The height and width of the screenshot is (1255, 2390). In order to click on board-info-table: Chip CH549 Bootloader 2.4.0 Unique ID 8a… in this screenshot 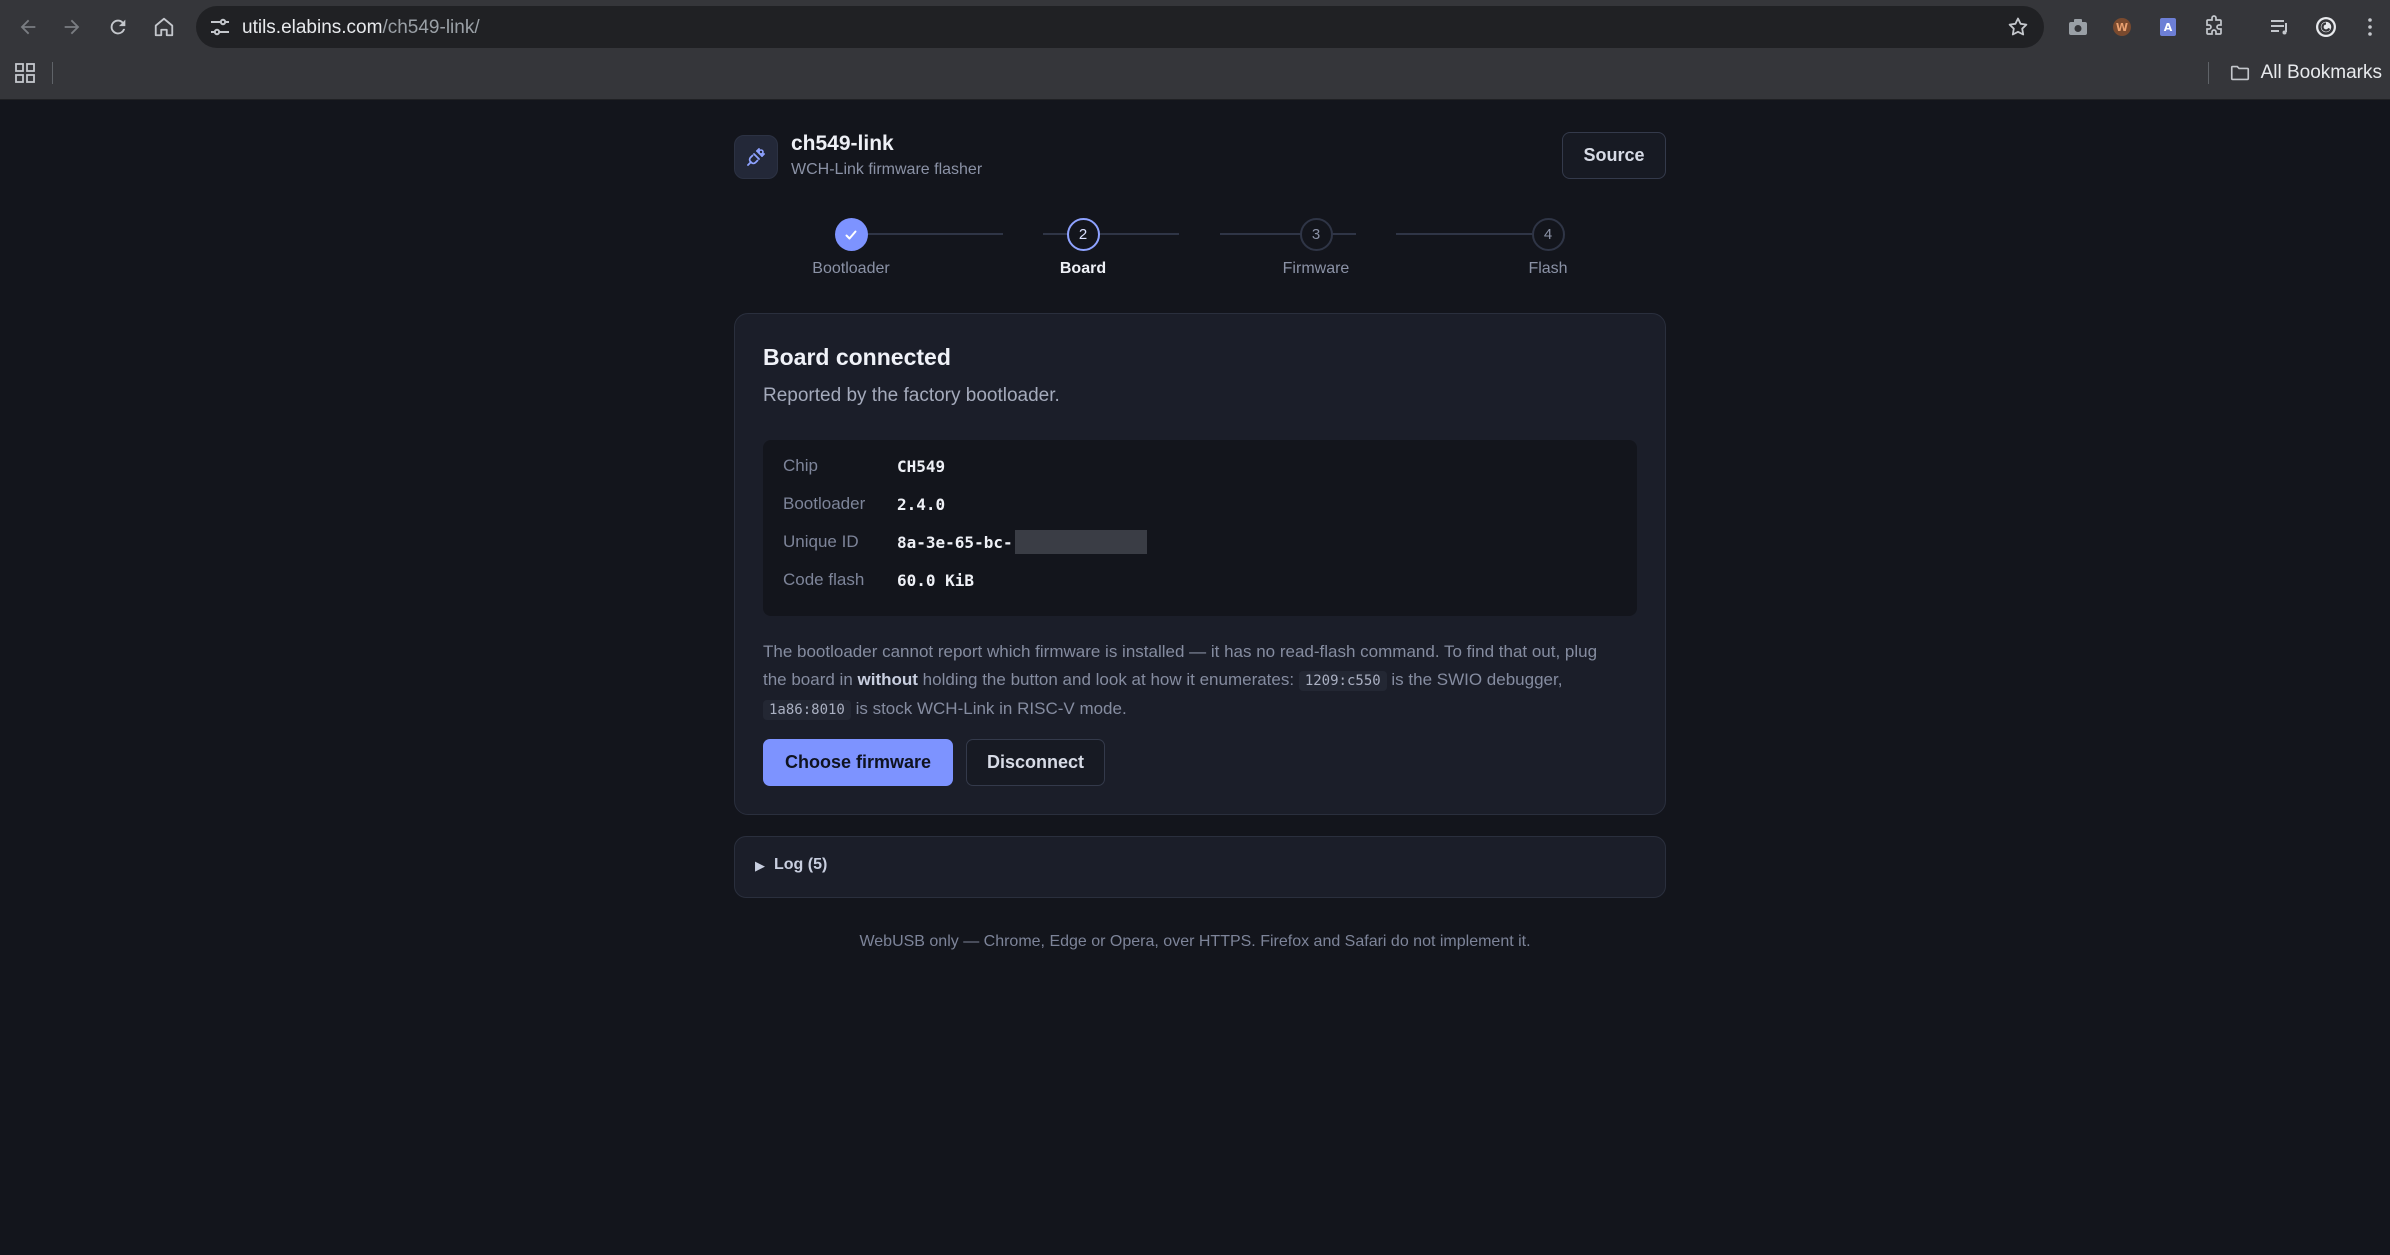, I will do `click(1200, 528)`.